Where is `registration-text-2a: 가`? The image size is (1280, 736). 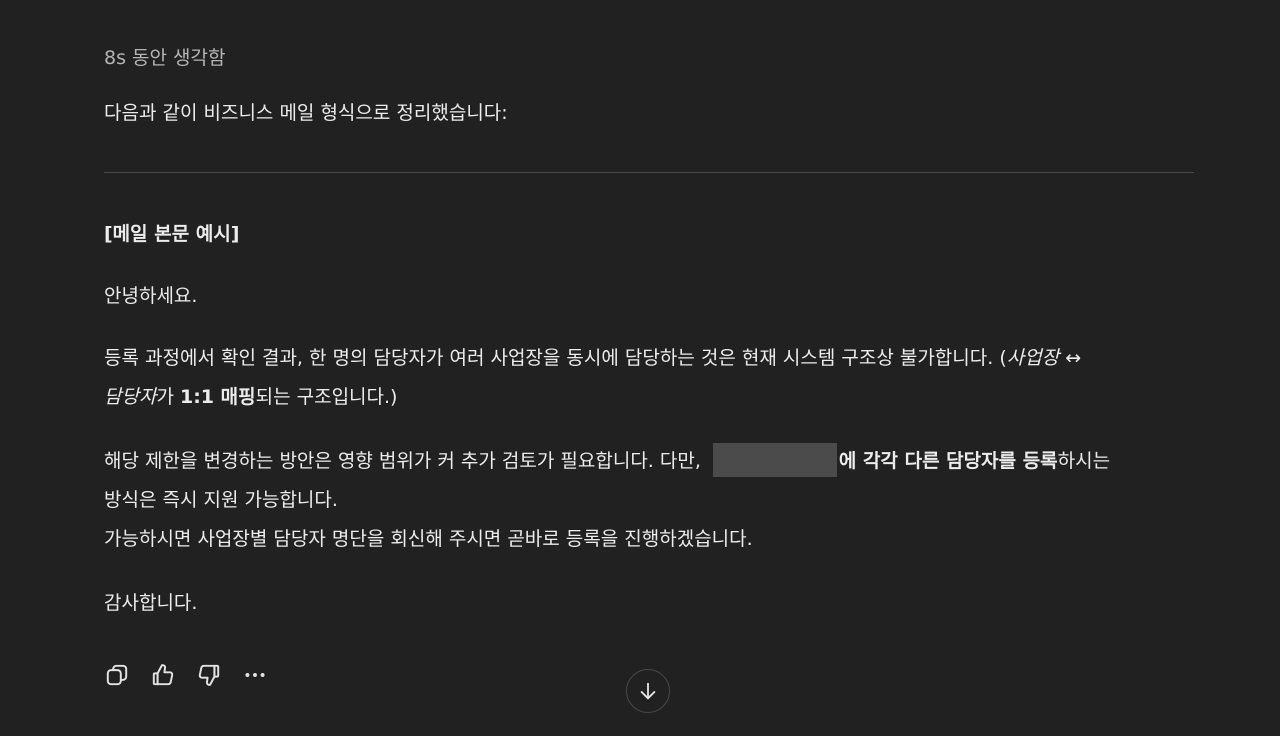
registration-text-2a: 가 is located at coordinates (168, 397).